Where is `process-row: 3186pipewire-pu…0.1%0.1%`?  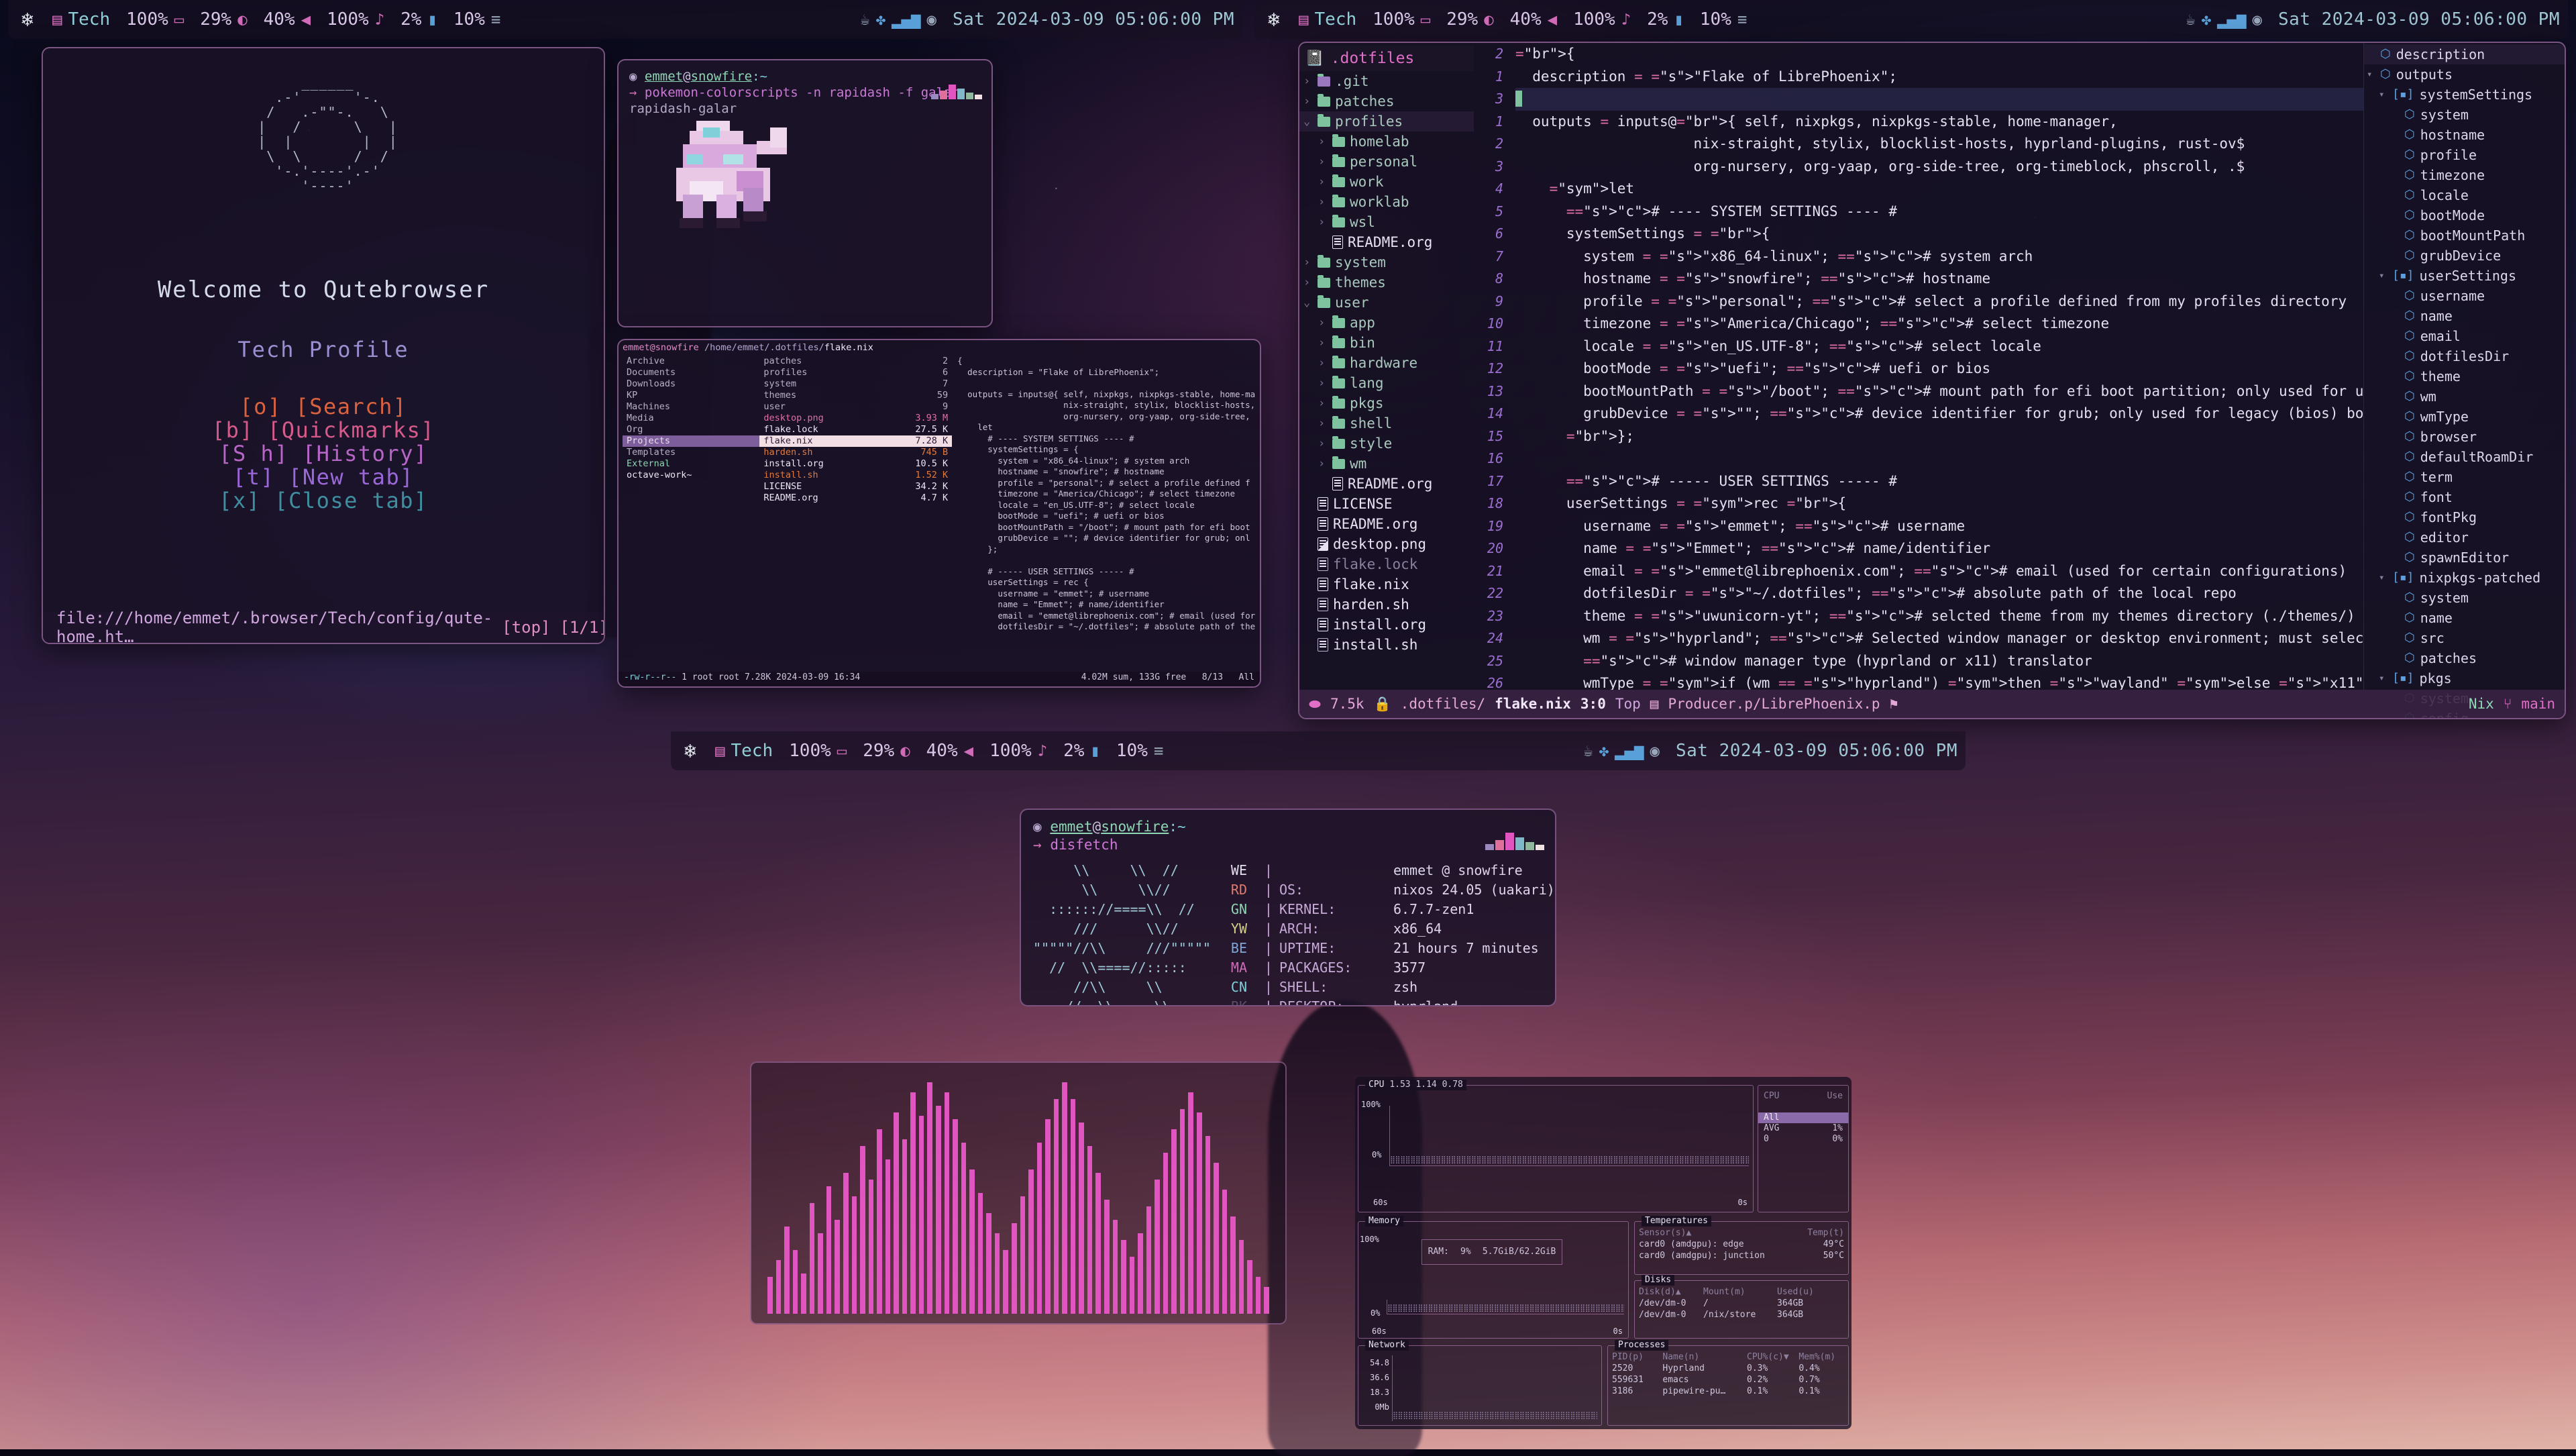 process-row: 3186pipewire-pu…0.1%0.1% is located at coordinates (1728, 1392).